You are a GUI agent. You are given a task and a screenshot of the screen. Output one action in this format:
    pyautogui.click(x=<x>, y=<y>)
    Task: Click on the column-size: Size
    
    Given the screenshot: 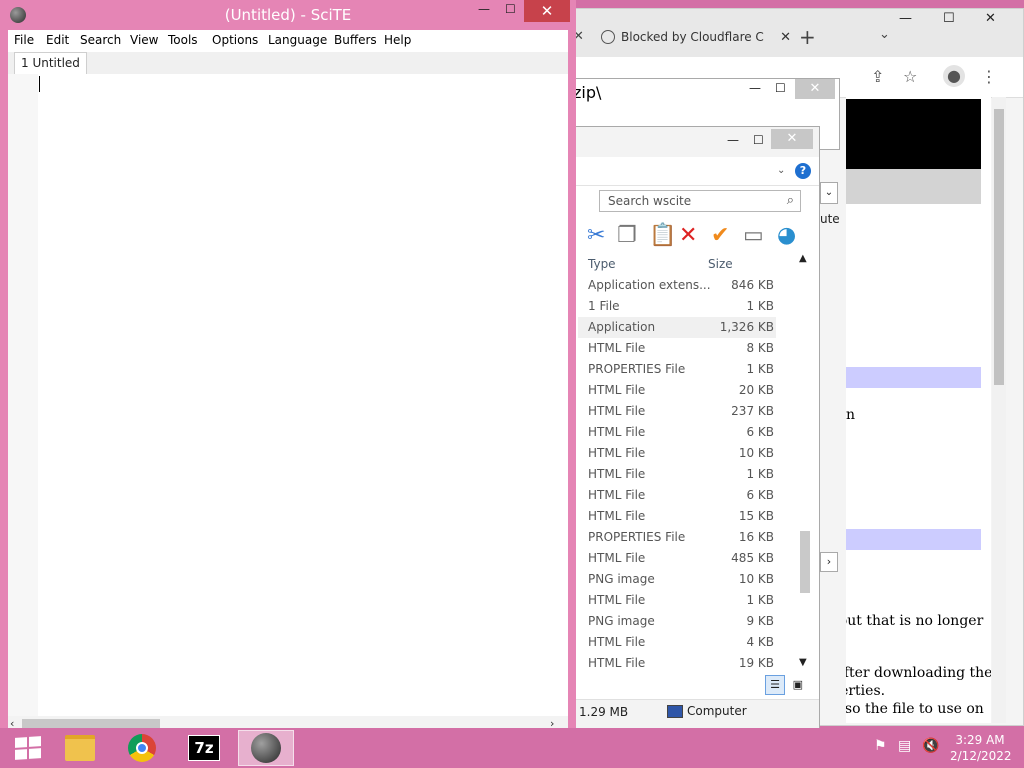 What is the action you would take?
    pyautogui.click(x=720, y=264)
    